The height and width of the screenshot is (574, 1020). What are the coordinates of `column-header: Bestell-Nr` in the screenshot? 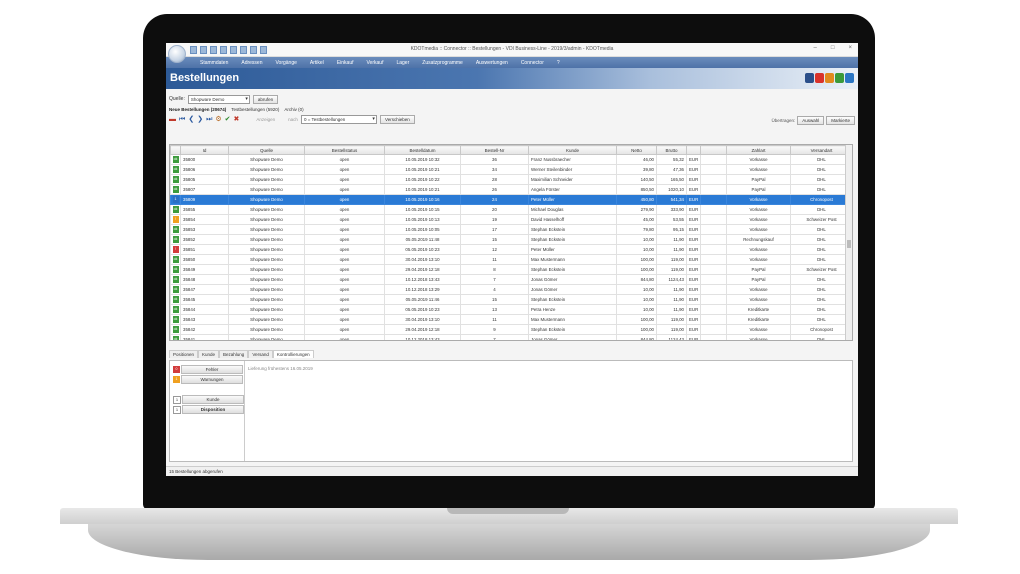 It's located at (494, 150).